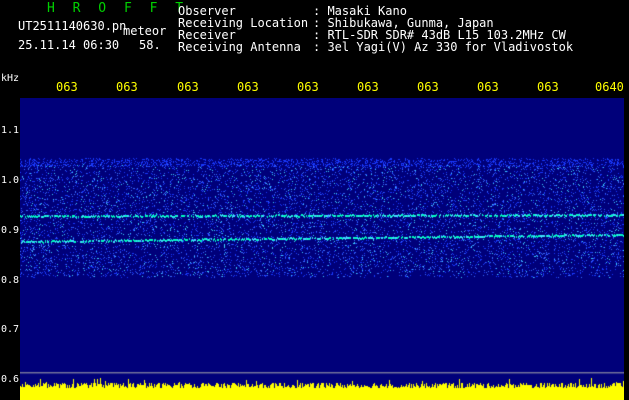 The width and height of the screenshot is (629, 400). Describe the element at coordinates (10, 130) in the screenshot. I see `y-tick-label: 1.1` at that location.